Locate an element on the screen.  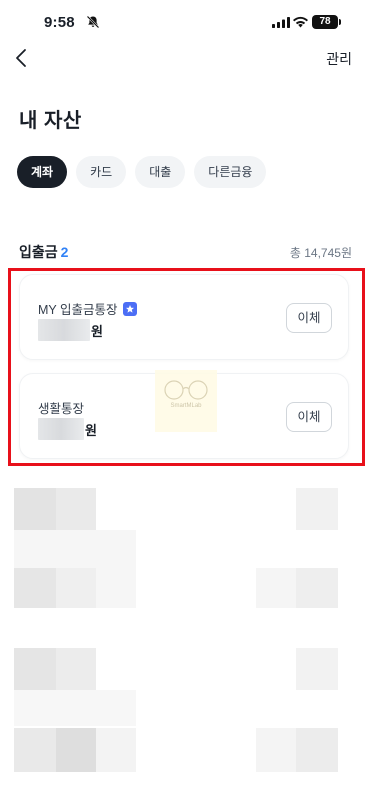
total-balance: 총 14,745원 is located at coordinates (320, 253).